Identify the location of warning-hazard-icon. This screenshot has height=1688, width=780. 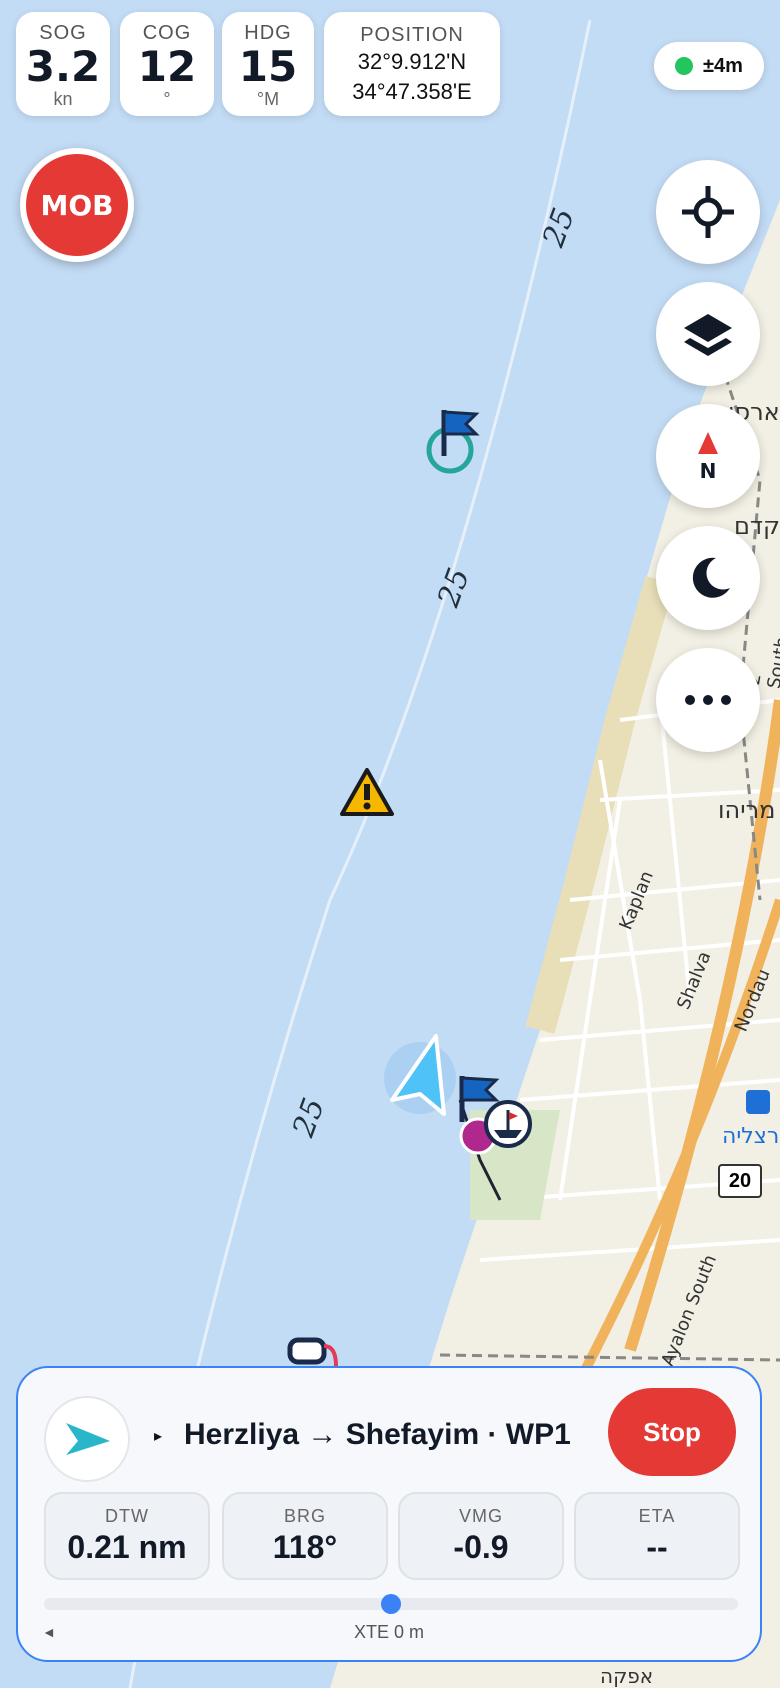
(367, 792).